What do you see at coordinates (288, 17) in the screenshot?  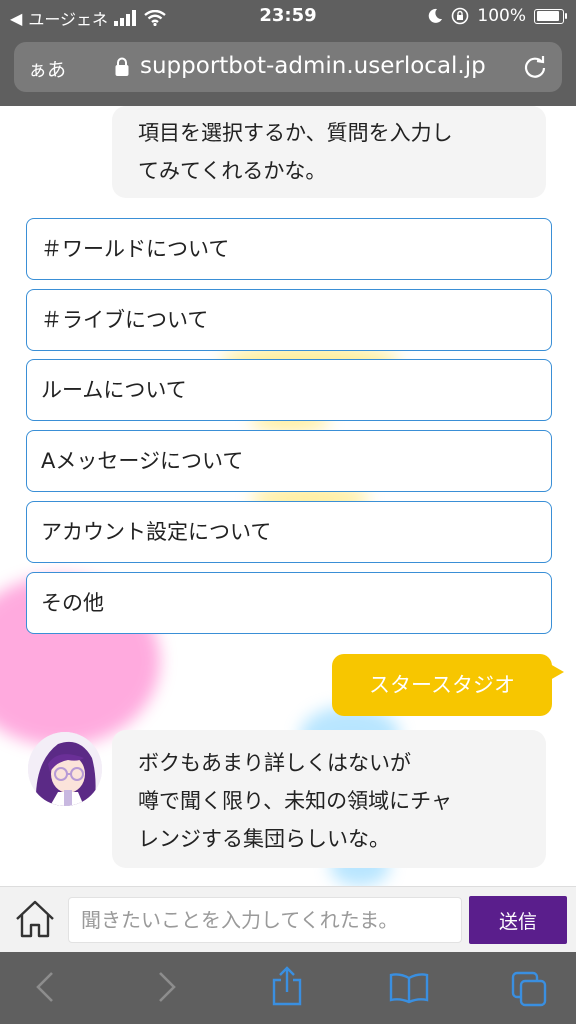 I see `status-bar: ◀ ユージェネ 23:59 100%` at bounding box center [288, 17].